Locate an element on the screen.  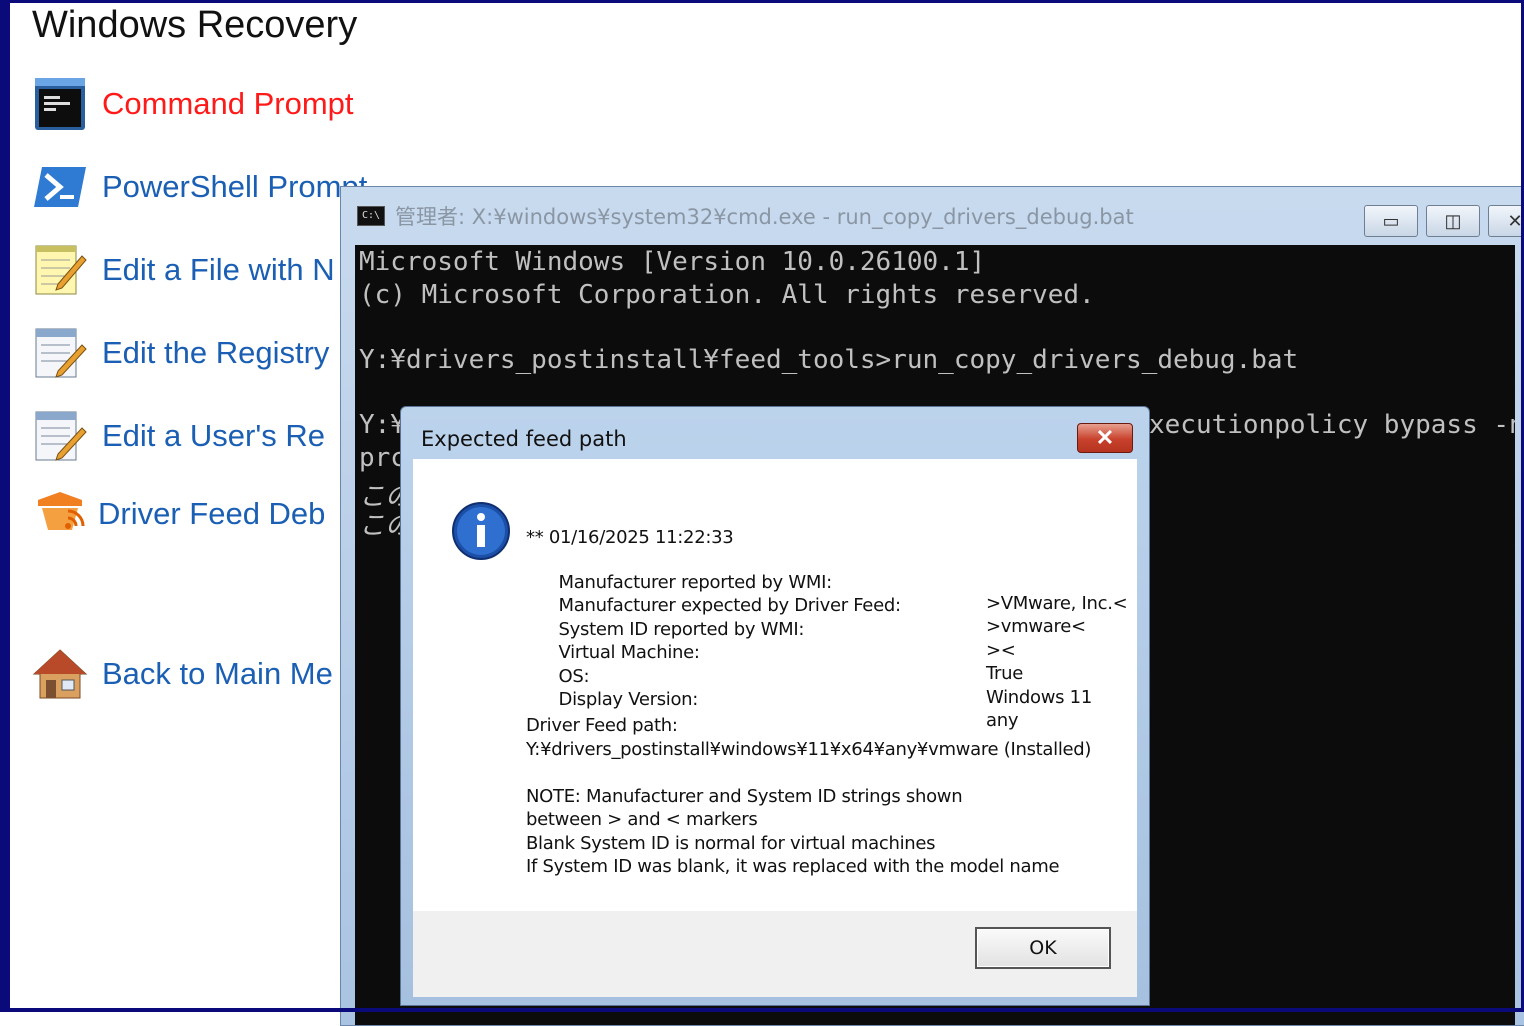
menu-item-edit-file: Edit a File with N is located at coordinates (183, 270).